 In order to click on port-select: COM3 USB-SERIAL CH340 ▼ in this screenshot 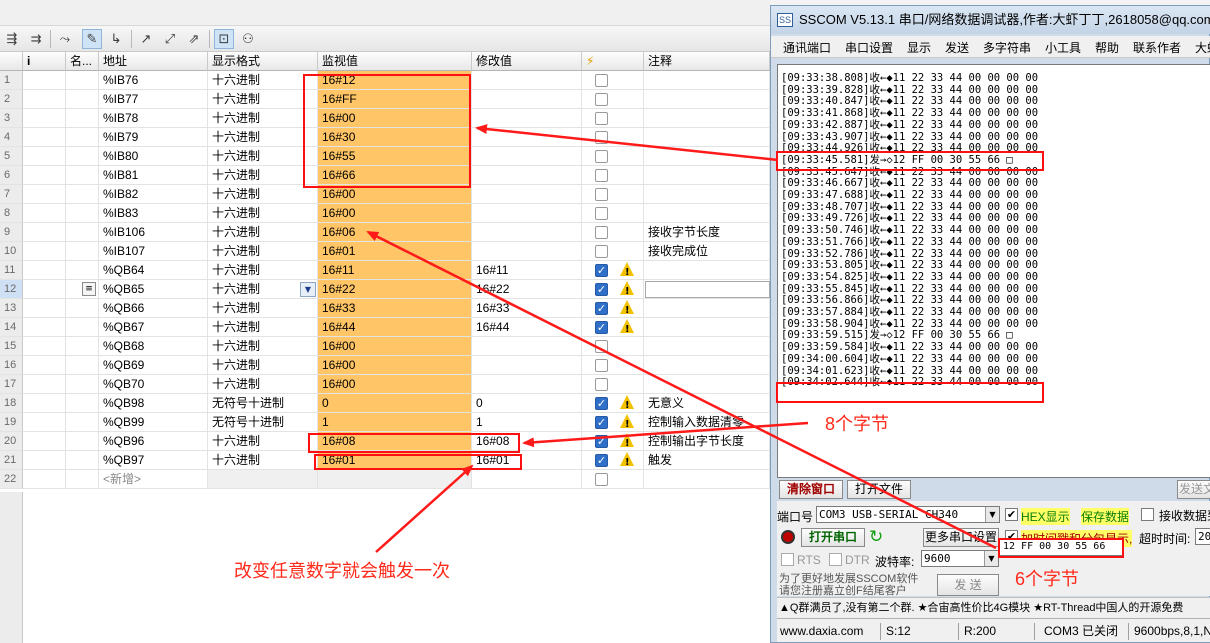, I will do `click(908, 514)`.